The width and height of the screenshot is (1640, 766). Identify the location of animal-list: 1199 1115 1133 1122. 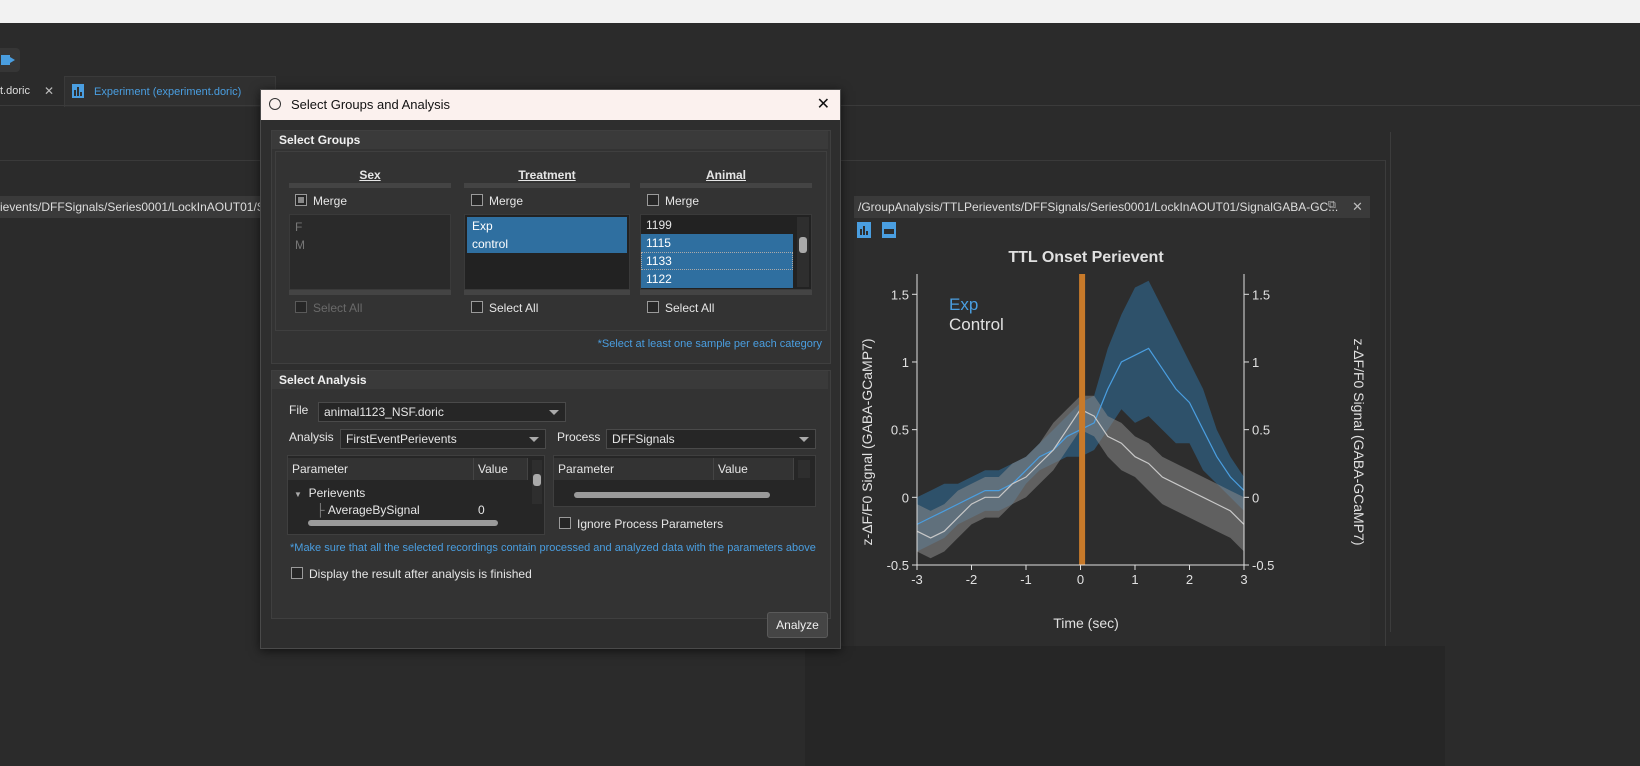
(726, 252).